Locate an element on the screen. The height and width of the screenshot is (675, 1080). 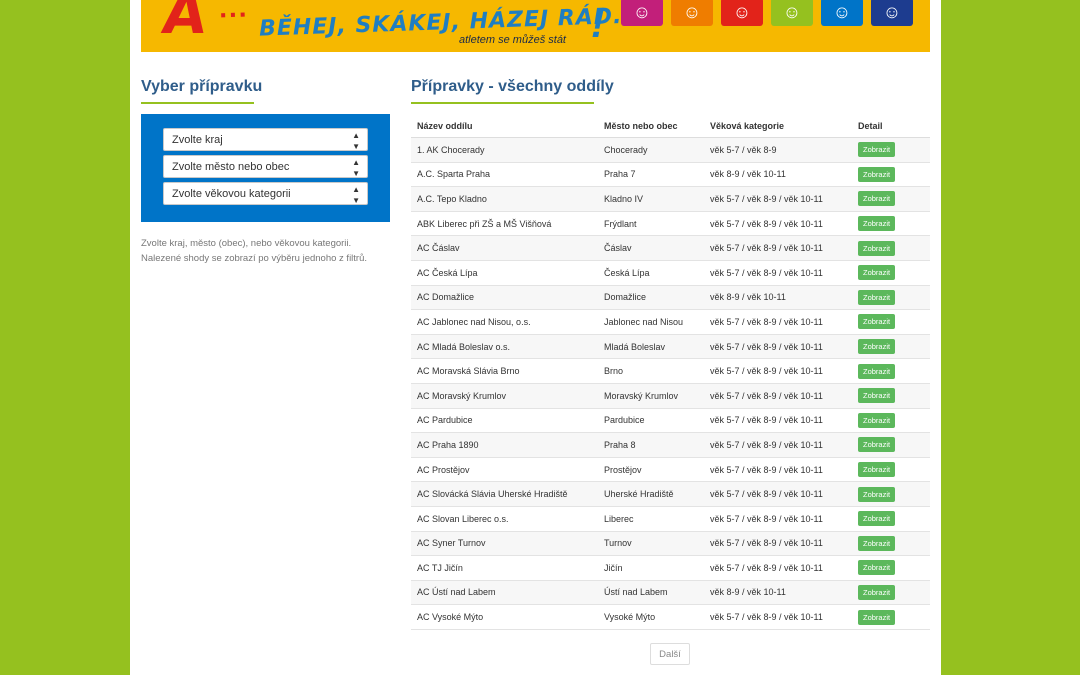
age-select: Zvolte věkovou kategorii ▲ ▼ is located at coordinates (265, 193).